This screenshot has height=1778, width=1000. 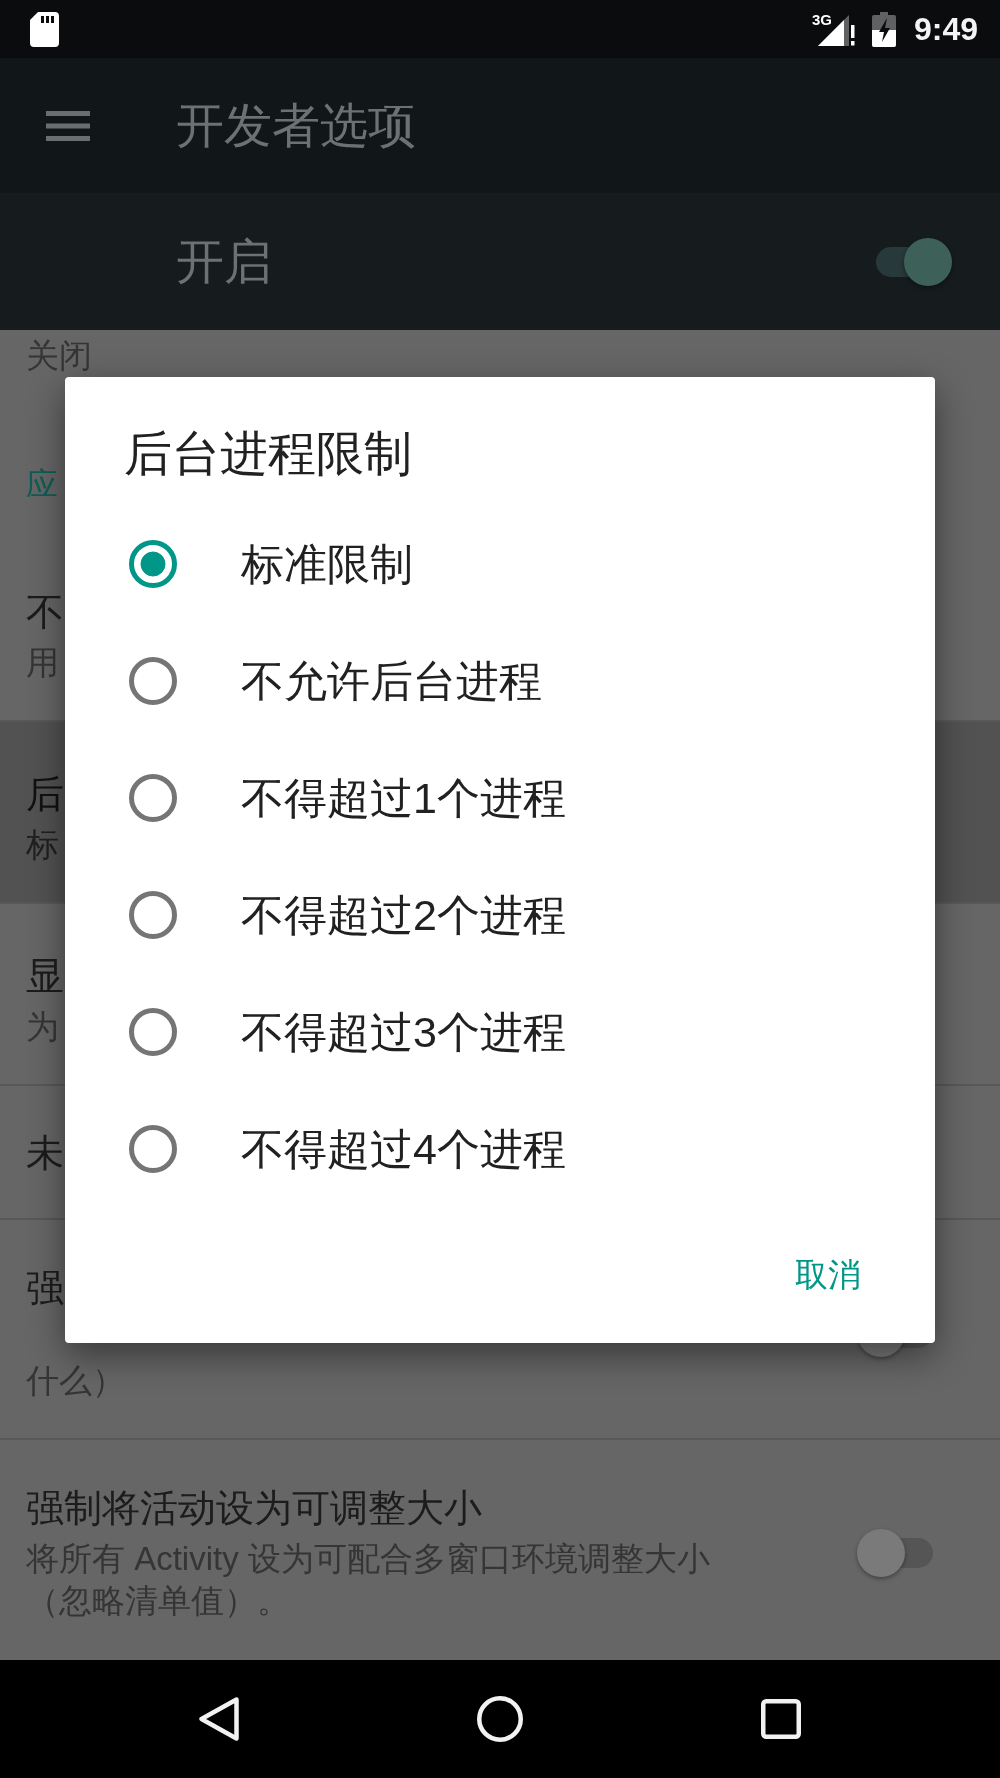 What do you see at coordinates (45, 976) in the screenshot?
I see `setting-title: 显` at bounding box center [45, 976].